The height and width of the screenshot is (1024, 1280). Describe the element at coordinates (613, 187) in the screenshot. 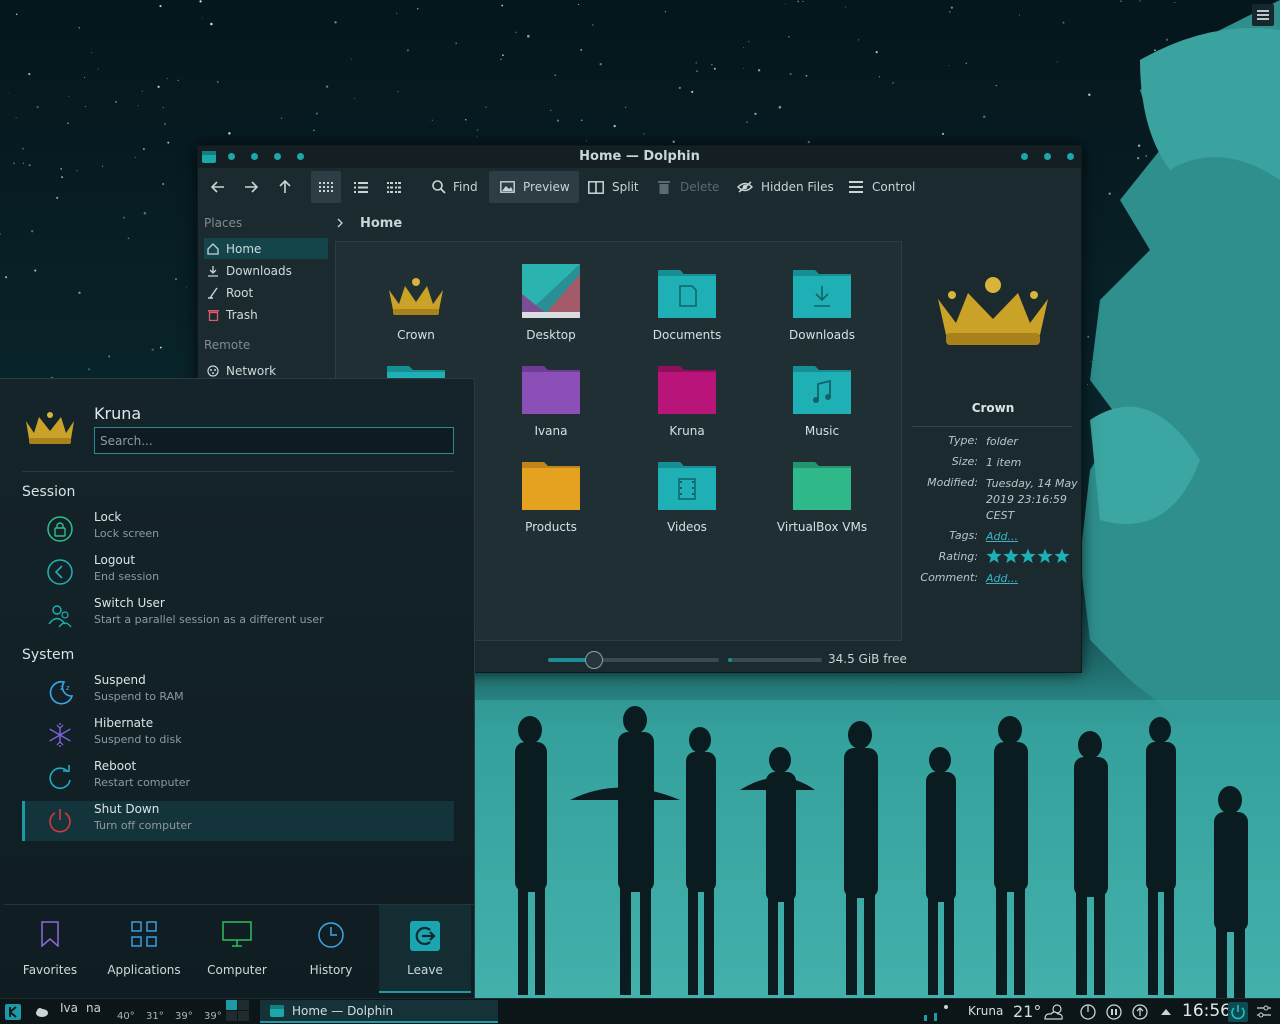

I see `split-button: Split` at that location.